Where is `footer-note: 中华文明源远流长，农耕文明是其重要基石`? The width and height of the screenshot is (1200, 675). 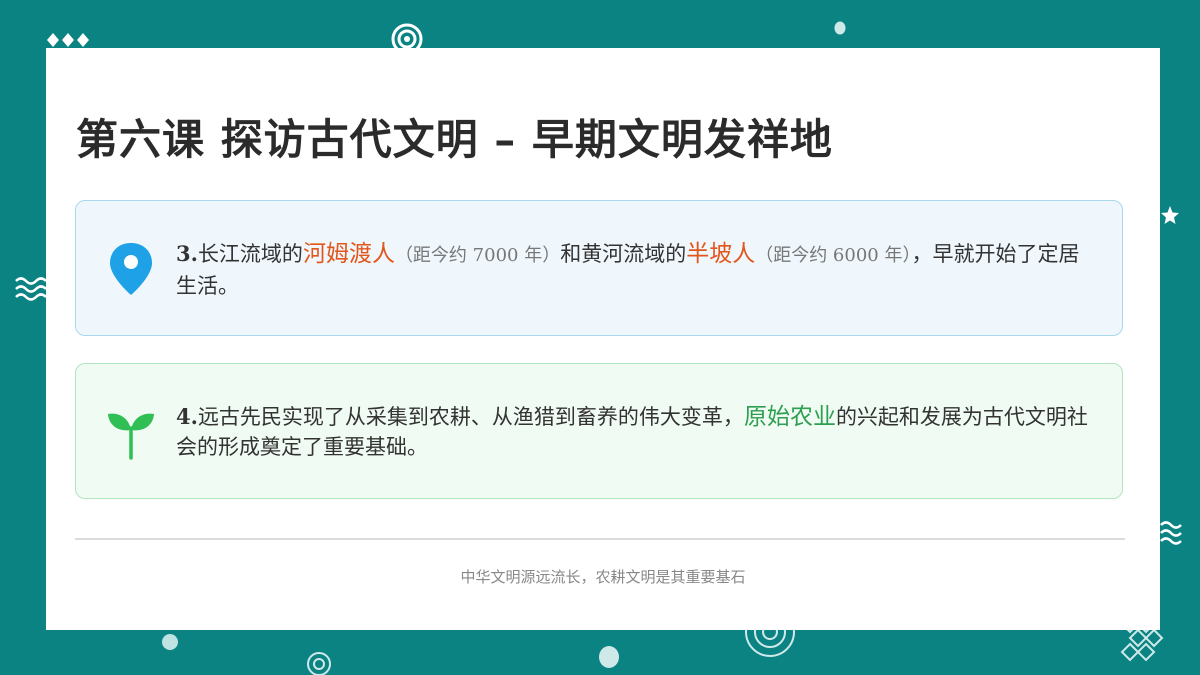
footer-note: 中华文明源远流长，农耕文明是其重要基石 is located at coordinates (603, 577).